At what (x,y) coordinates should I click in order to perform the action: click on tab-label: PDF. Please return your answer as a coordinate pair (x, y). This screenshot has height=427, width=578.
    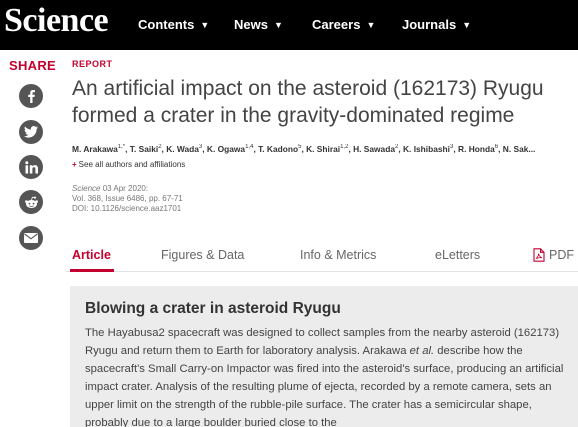
    Looking at the image, I should click on (561, 255).